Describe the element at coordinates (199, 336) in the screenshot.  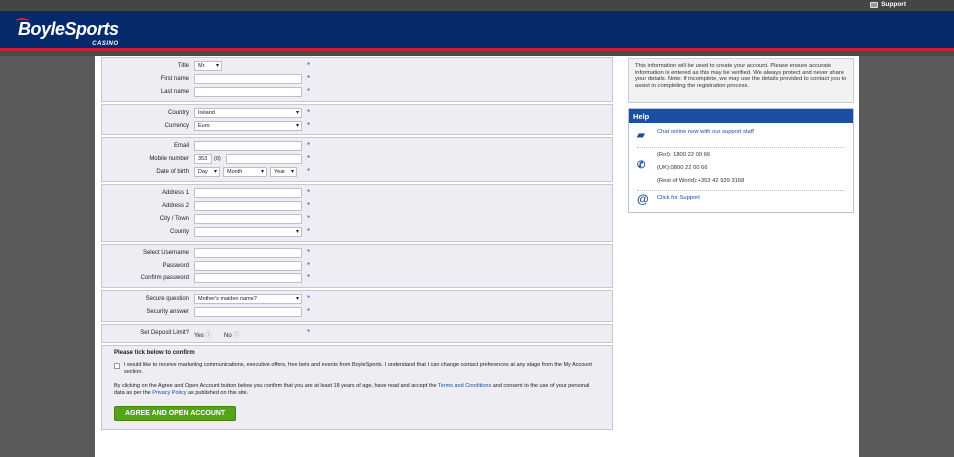
I see `deposit-yes-label: Yes` at that location.